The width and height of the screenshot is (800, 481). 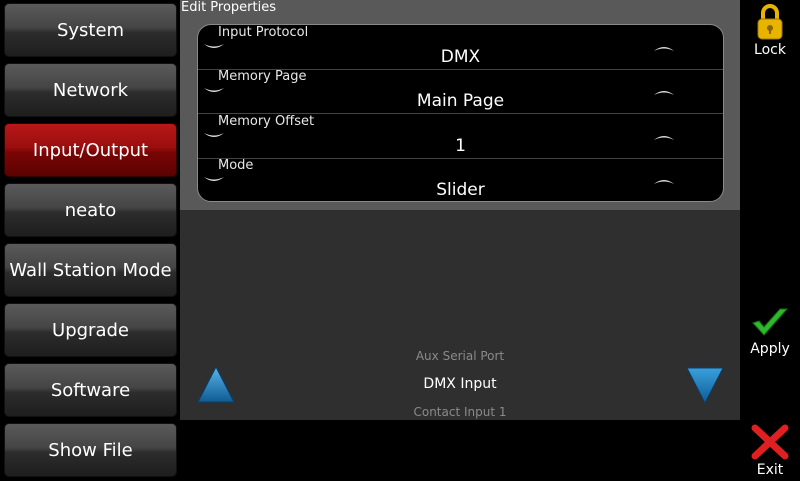 I want to click on sidebar-item-show-file: Show File, so click(x=90, y=450).